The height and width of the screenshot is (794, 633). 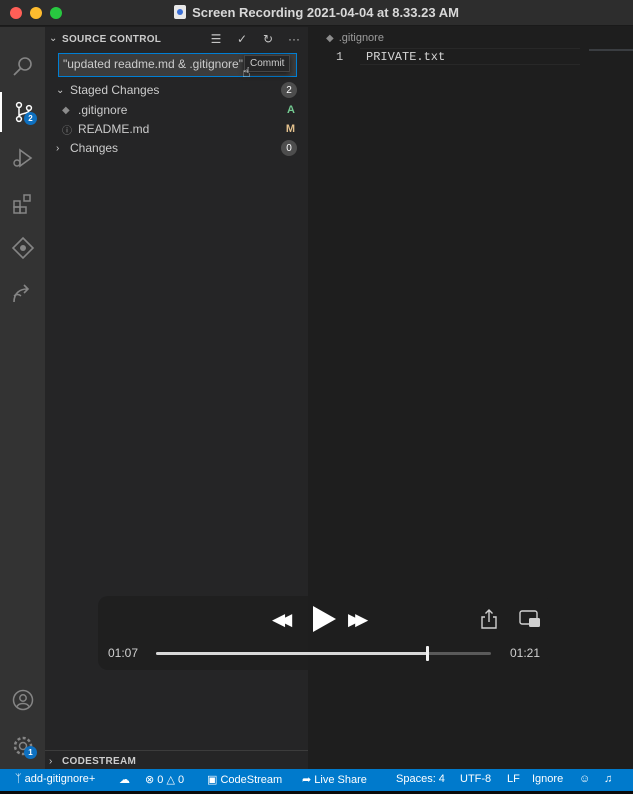 What do you see at coordinates (361, 38) in the screenshot?
I see `breadcrumb-file: .gitignore` at bounding box center [361, 38].